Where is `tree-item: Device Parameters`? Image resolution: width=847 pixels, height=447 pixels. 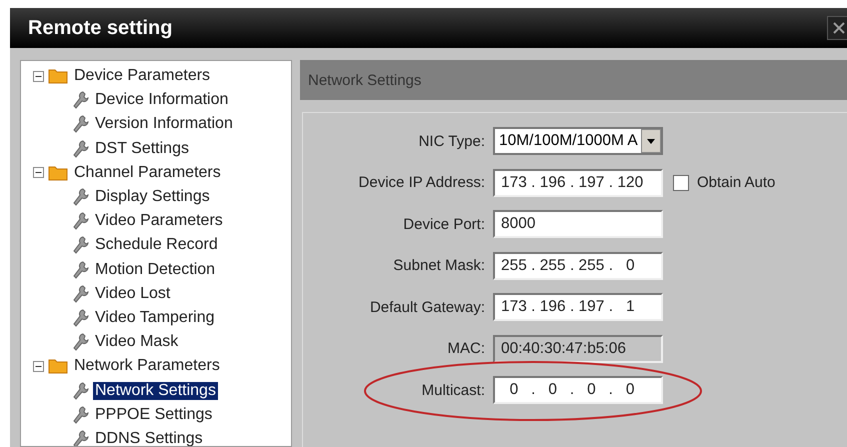
tree-item: Device Parameters is located at coordinates (142, 76).